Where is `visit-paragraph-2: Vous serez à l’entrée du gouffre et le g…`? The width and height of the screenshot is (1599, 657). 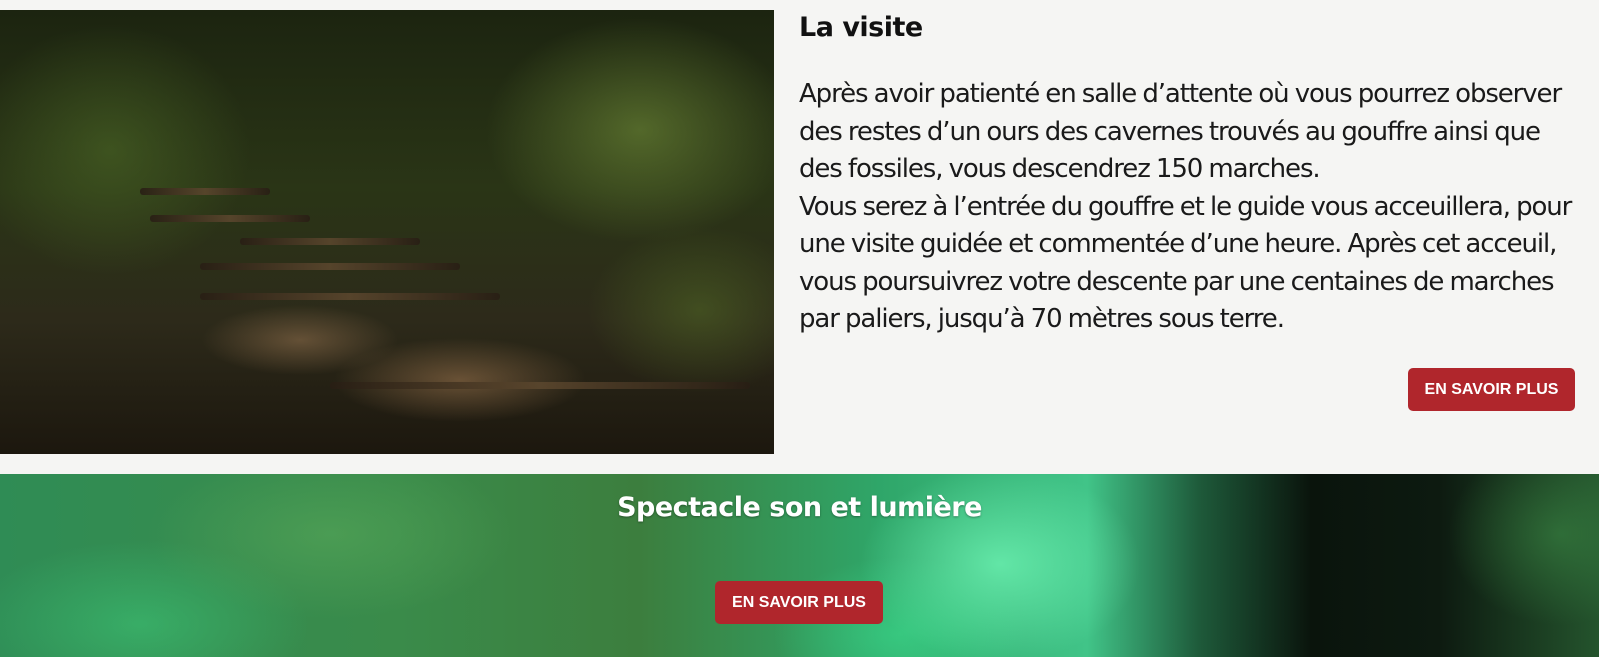
visit-paragraph-2: Vous serez à l’entrée du gouffre et le g… is located at coordinates (1185, 263).